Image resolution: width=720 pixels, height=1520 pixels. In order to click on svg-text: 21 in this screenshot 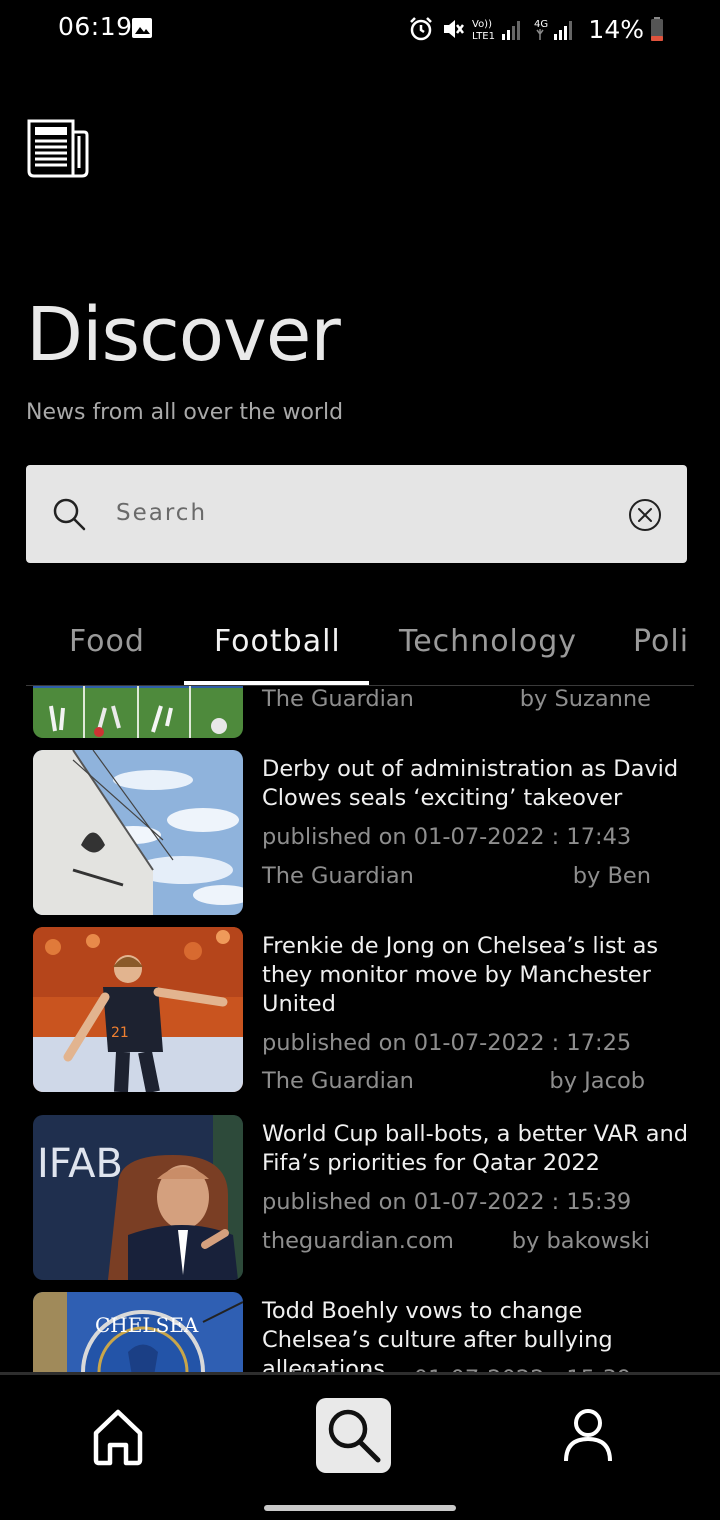, I will do `click(120, 1033)`.